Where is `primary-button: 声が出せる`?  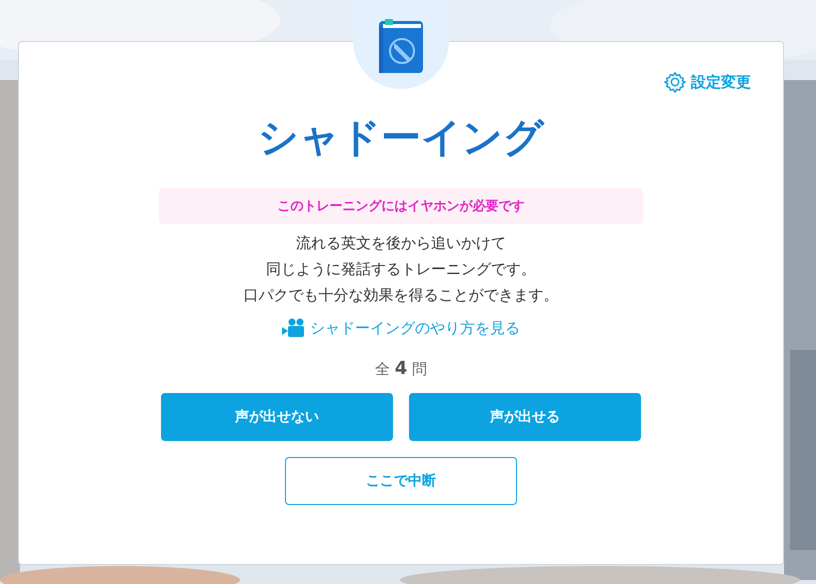
primary-button: 声が出せる is located at coordinates (525, 417).